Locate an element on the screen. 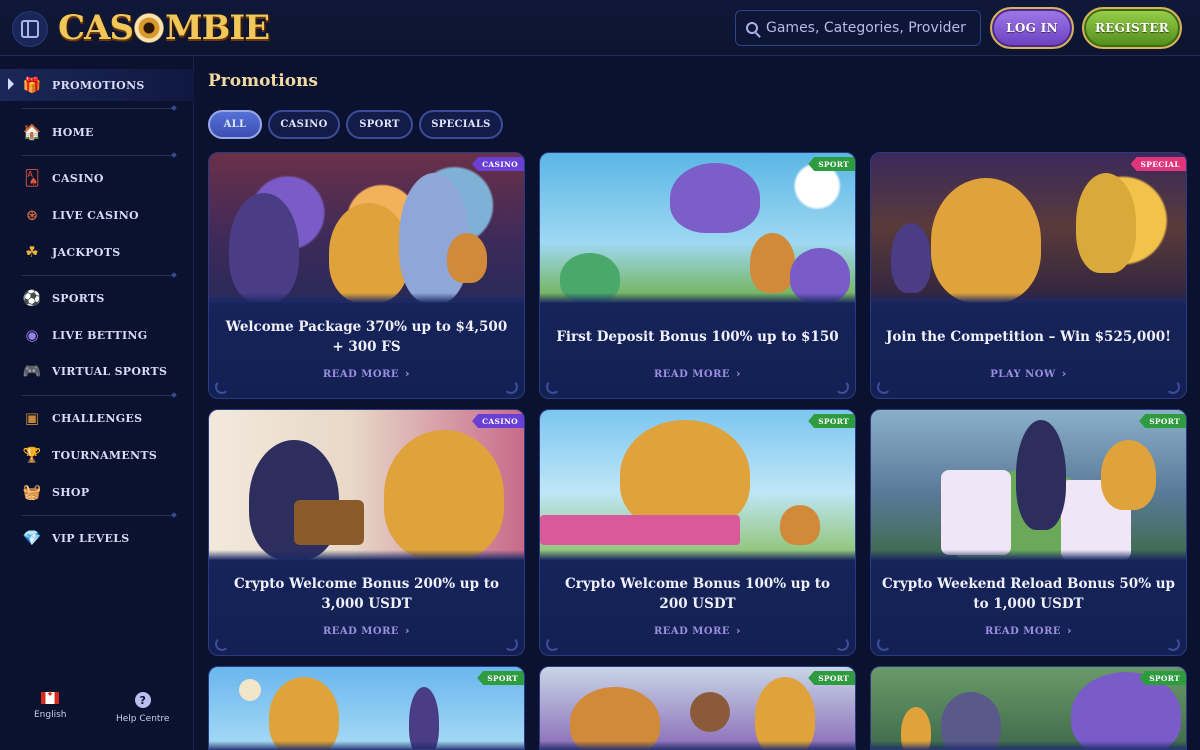 Image resolution: width=1200 pixels, height=750 pixels. live-ball-icon: ◉ is located at coordinates (32, 334).